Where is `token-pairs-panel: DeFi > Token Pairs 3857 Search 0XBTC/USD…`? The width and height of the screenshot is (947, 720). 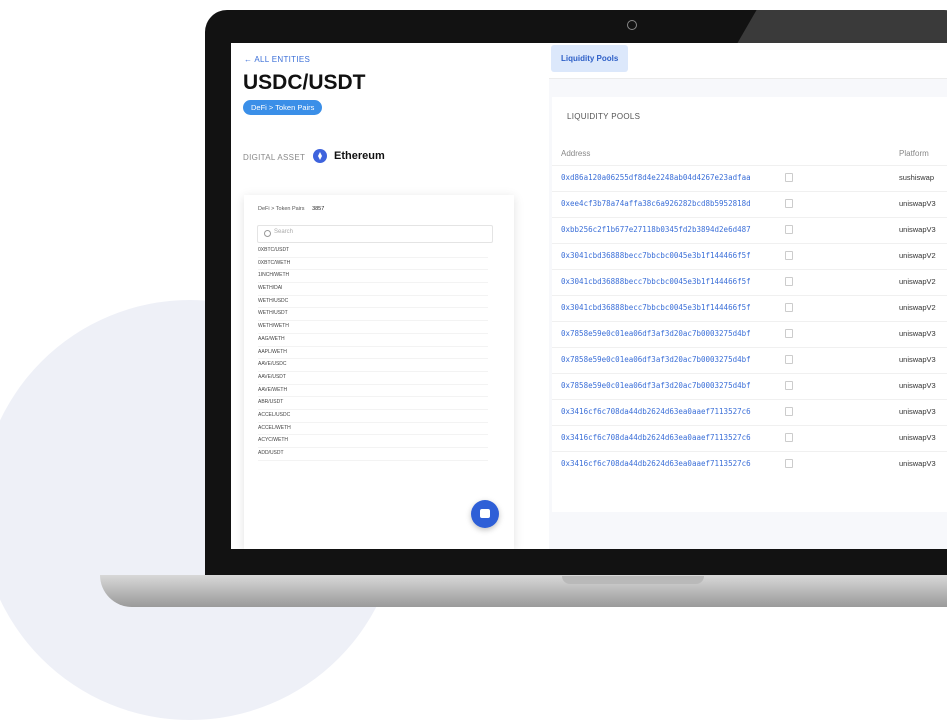 token-pairs-panel: DeFi > Token Pairs 3857 Search 0XBTC/USD… is located at coordinates (379, 372).